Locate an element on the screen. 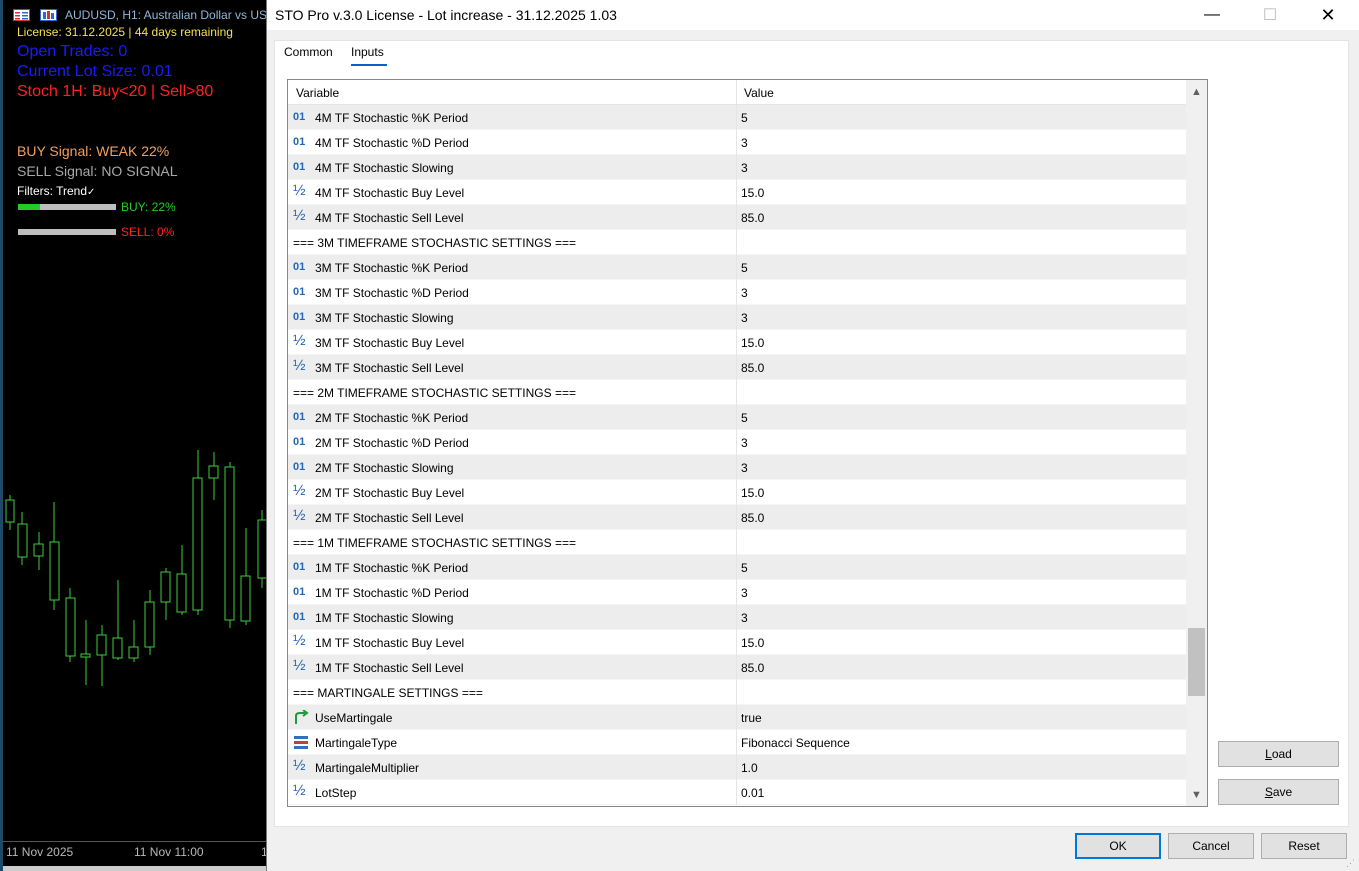  input-row: 01 4M TF Stochastic %D Period 3 is located at coordinates (737, 142).